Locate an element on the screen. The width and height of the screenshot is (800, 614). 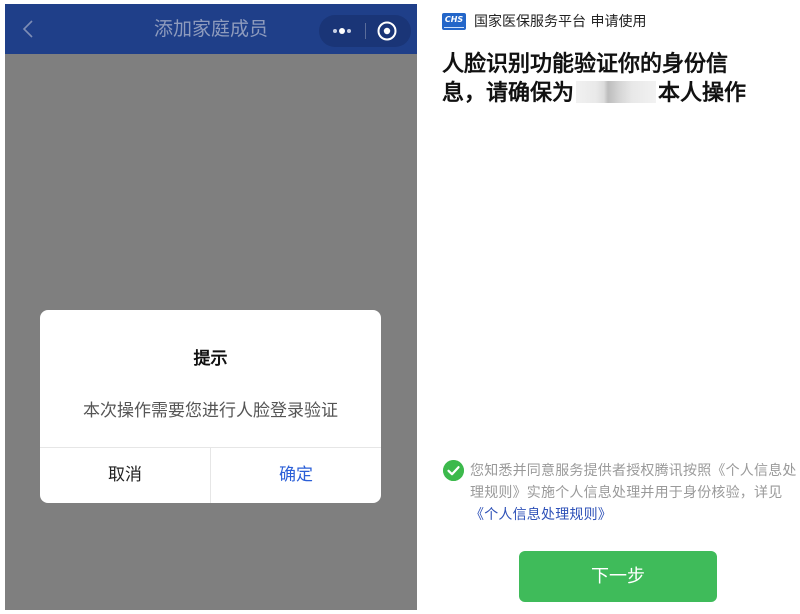
prompt-dialog: 提示 本次操作需要您进行人脸登录验证 取消 确定 is located at coordinates (210, 406).